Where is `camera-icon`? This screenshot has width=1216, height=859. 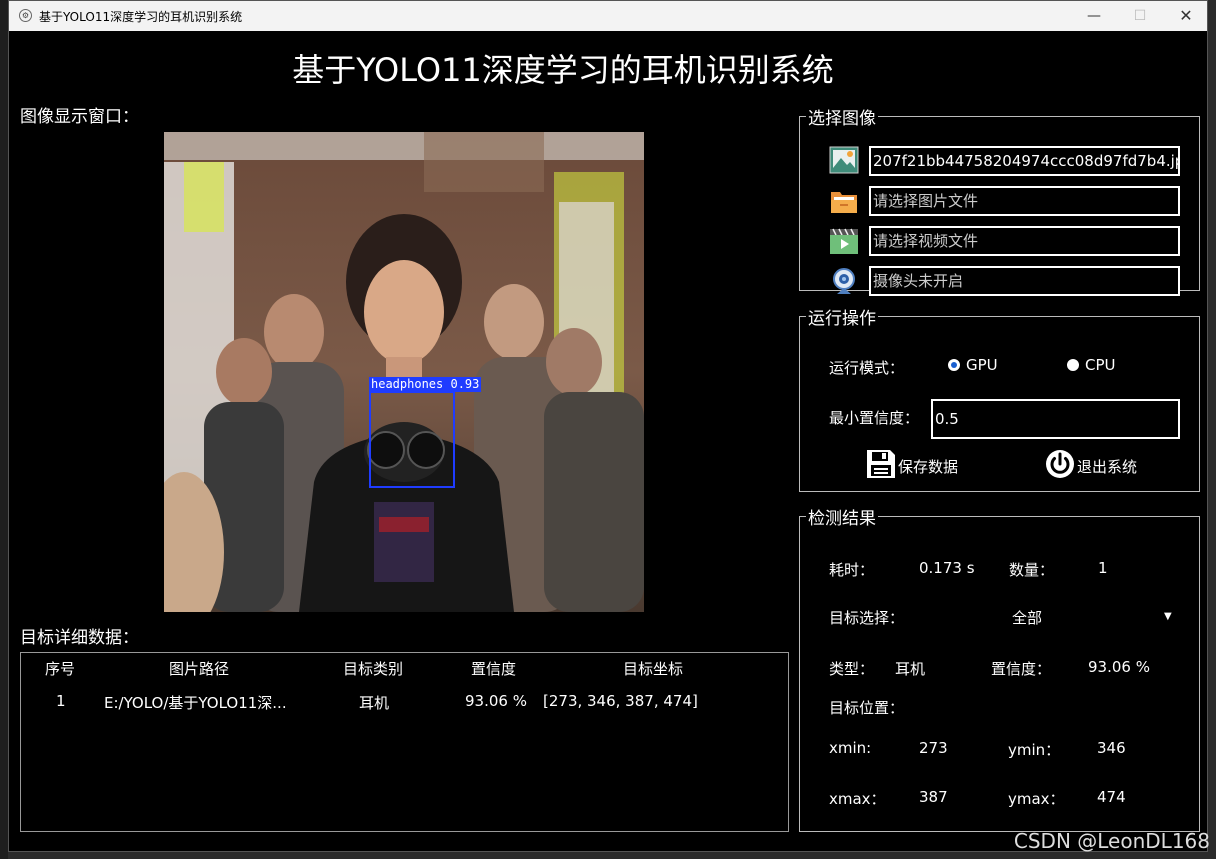 camera-icon is located at coordinates (844, 281).